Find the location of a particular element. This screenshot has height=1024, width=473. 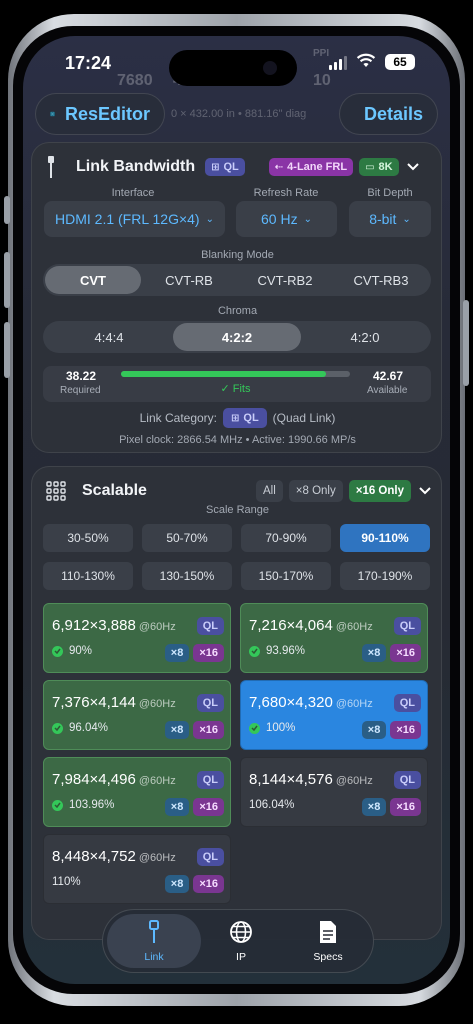

resolution-card: 7,216×4,064 @60Hz QL 93.96% ×8 ×16 is located at coordinates (334, 638).